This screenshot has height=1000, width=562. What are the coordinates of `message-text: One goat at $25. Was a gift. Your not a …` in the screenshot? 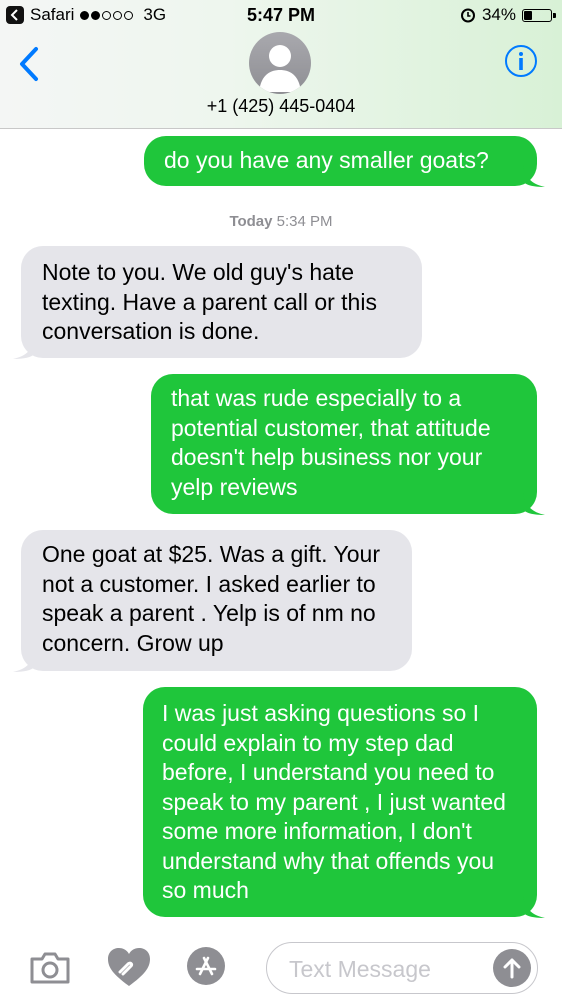 It's located at (211, 598).